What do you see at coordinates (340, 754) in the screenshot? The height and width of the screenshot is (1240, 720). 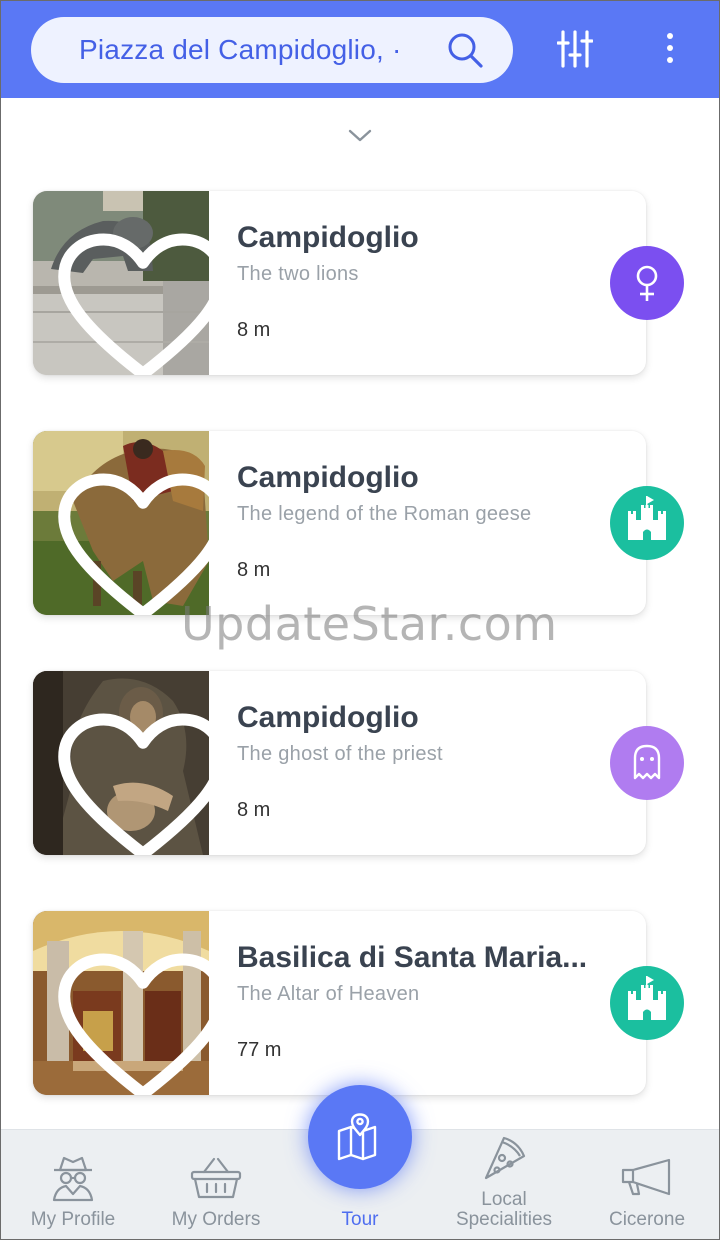 I see `card-subtitle: The ghost of the priest` at bounding box center [340, 754].